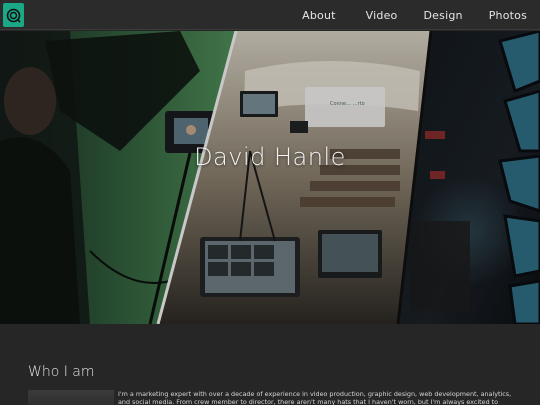 This screenshot has height=405, width=540. I want to click on logo, so click(13, 15).